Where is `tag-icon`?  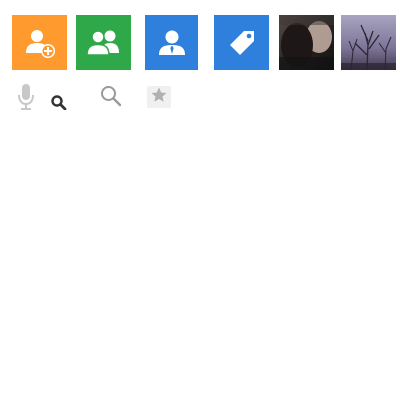
tag-icon is located at coordinates (242, 43).